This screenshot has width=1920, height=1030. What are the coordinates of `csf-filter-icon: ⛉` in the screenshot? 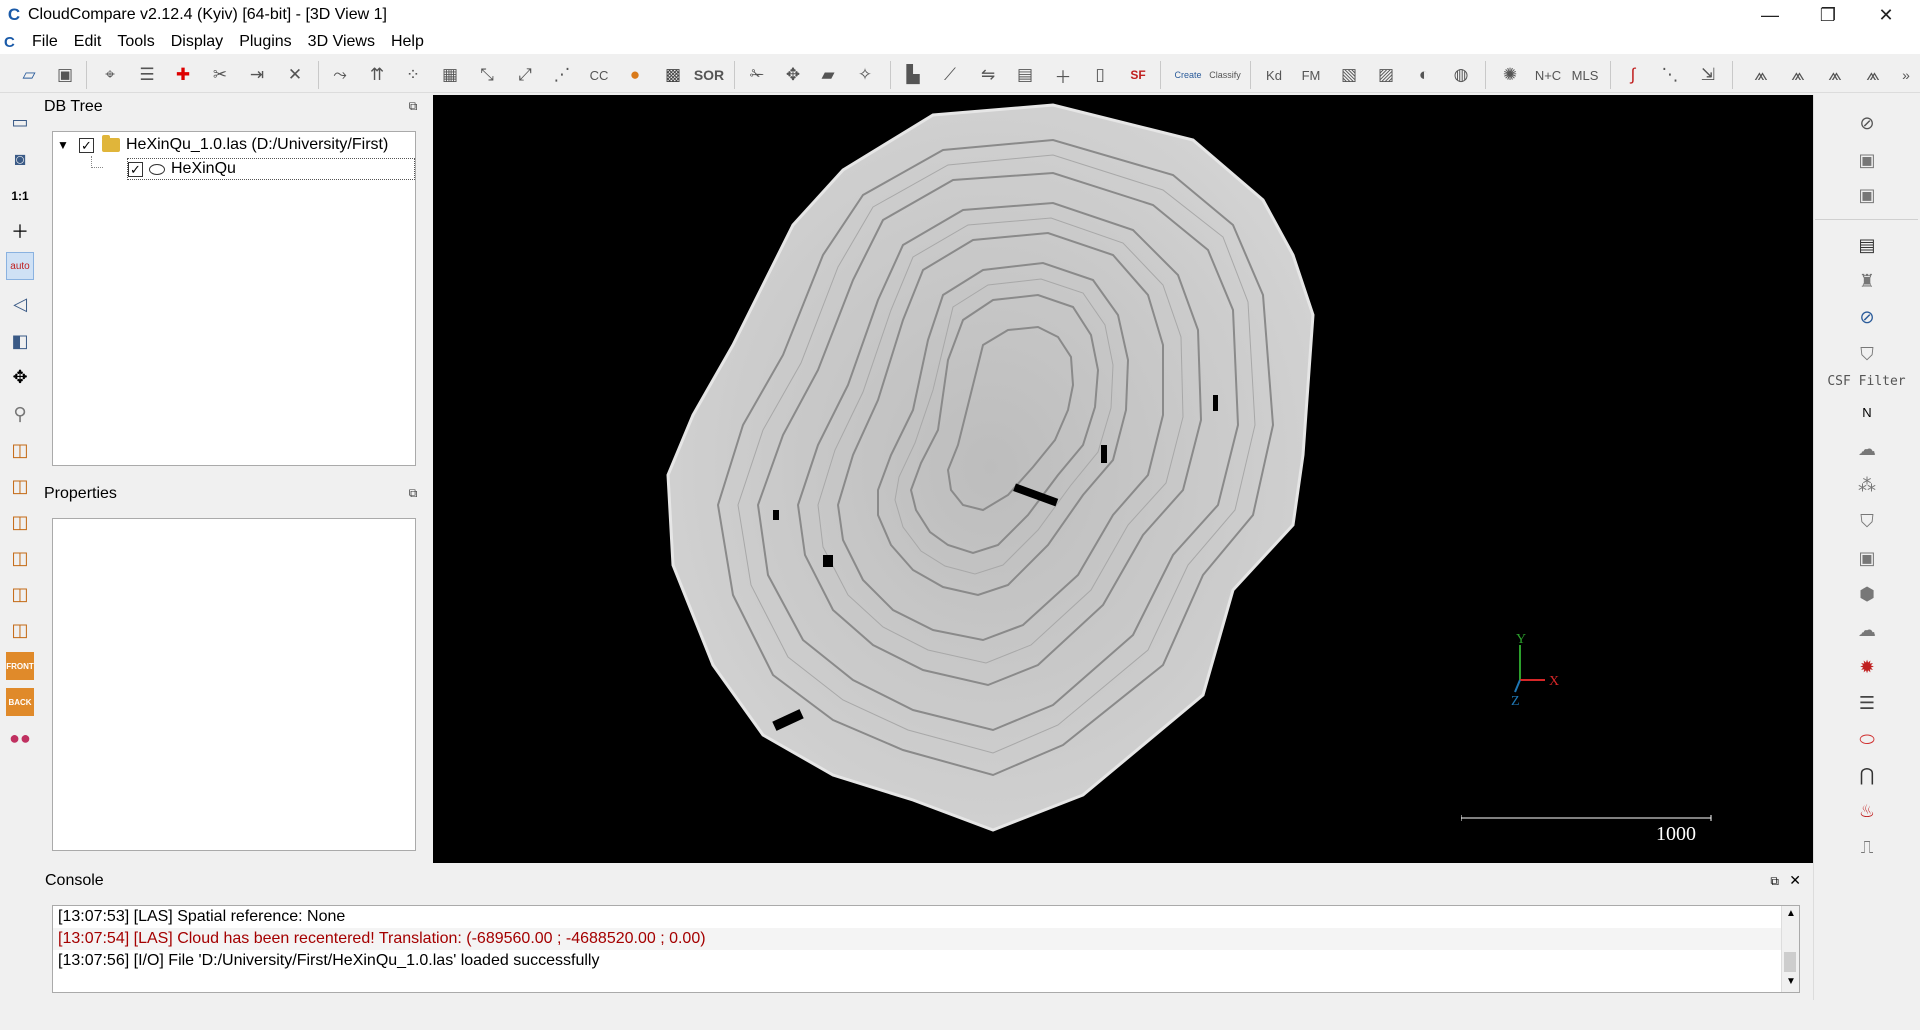 It's located at (1867, 354).